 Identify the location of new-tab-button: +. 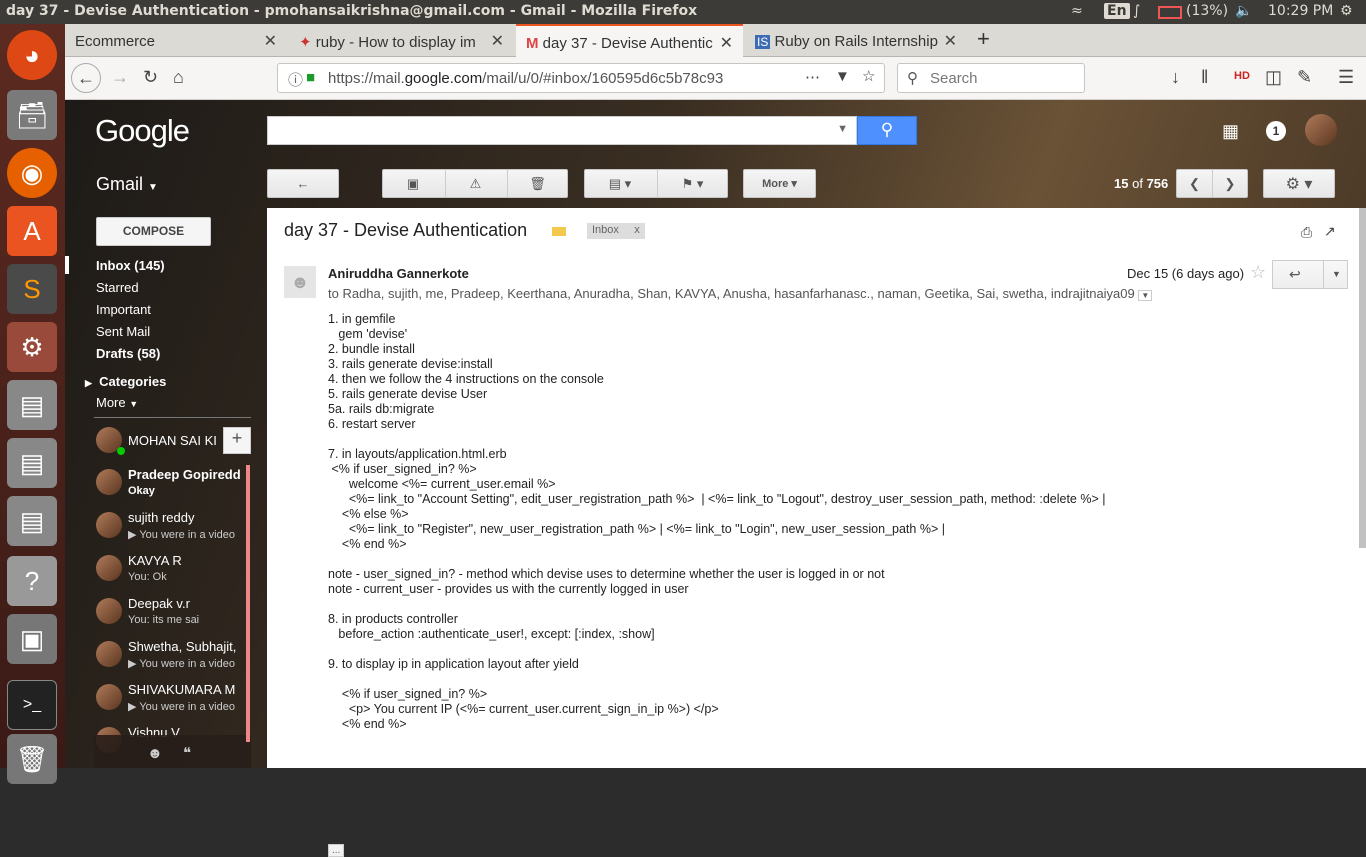
(986, 40).